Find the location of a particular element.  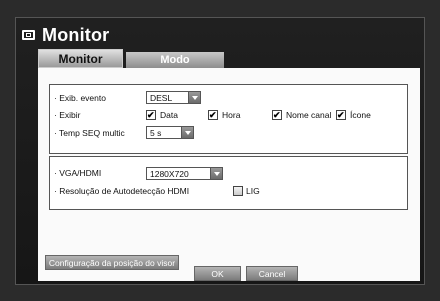

window-title: Monitor is located at coordinates (76, 34).